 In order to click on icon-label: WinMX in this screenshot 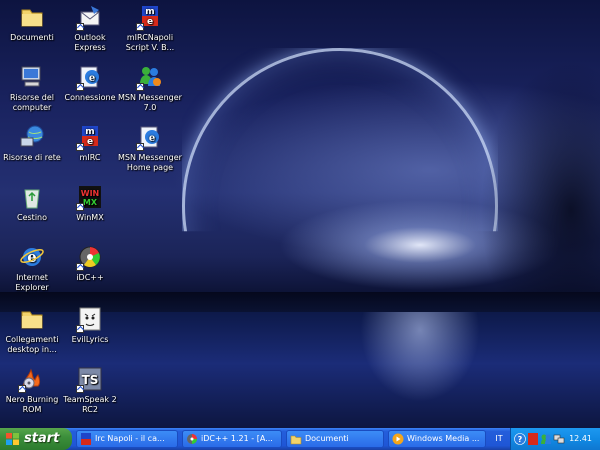, I will do `click(90, 217)`.